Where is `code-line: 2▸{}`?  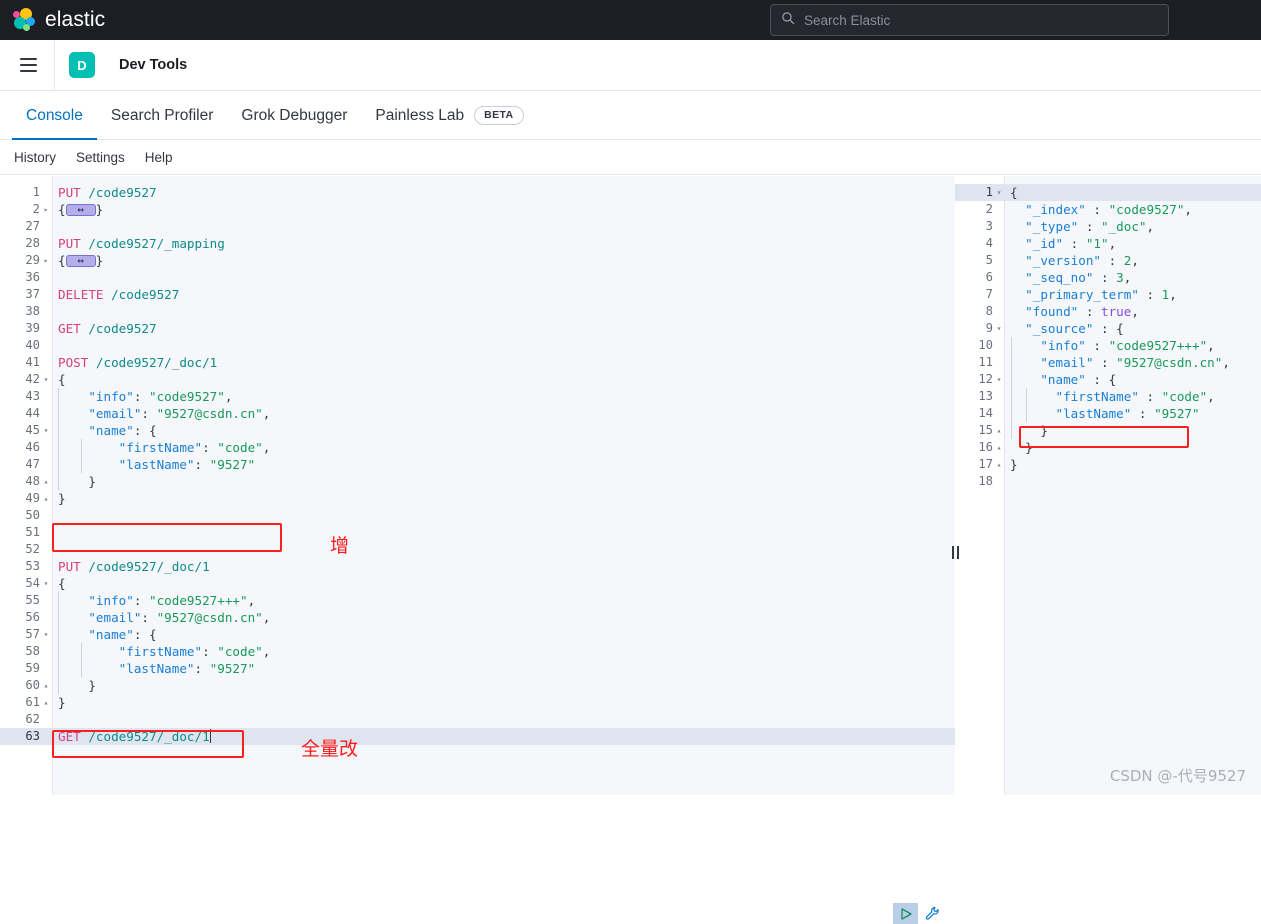
code-line: 2▸{} is located at coordinates (477, 209).